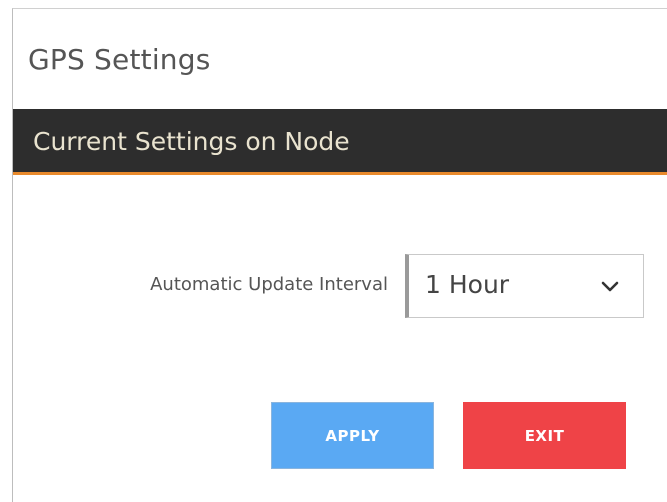 The height and width of the screenshot is (502, 667). I want to click on exit-button: EXIT, so click(544, 435).